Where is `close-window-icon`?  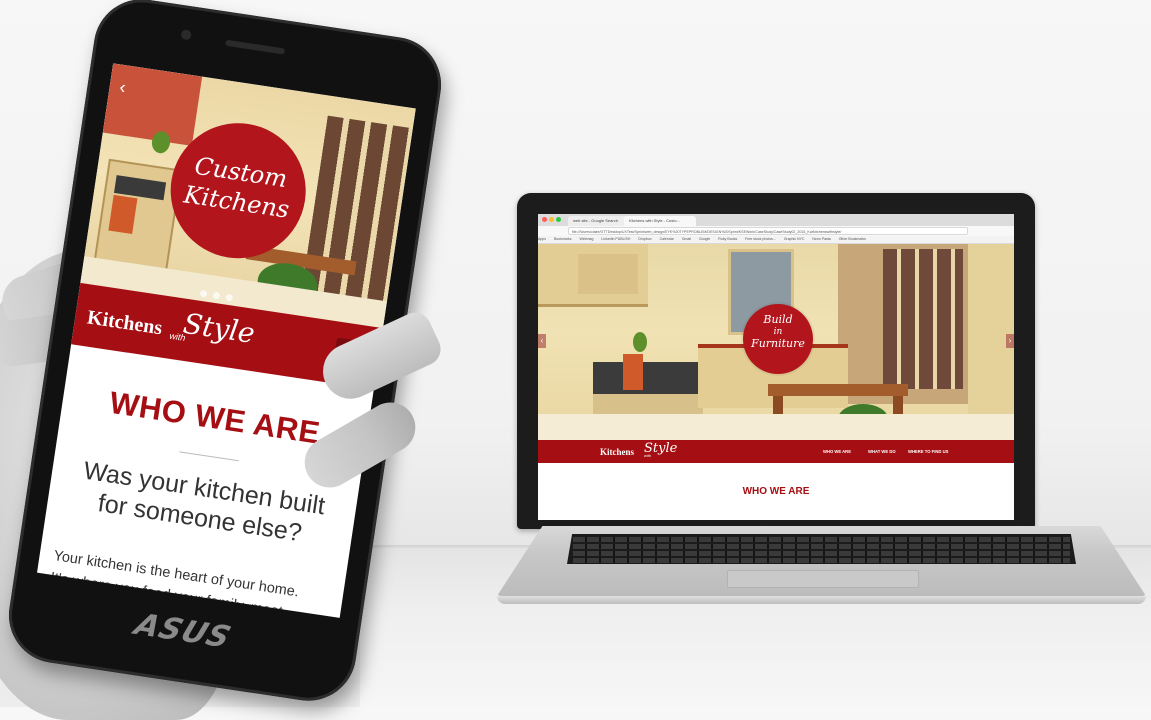 close-window-icon is located at coordinates (544, 219).